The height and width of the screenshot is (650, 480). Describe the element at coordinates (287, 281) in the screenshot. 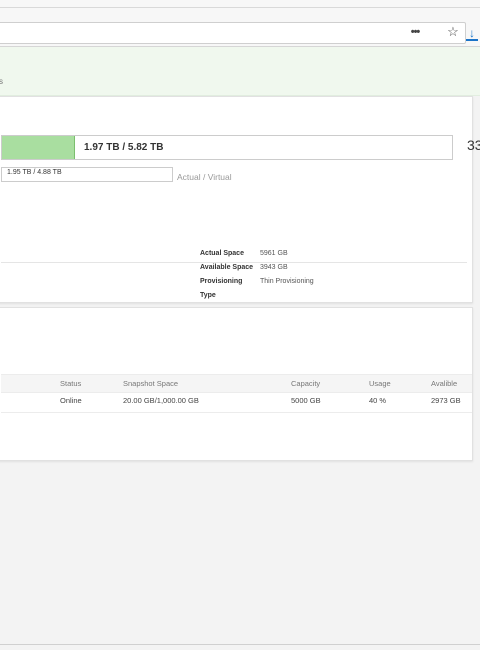

I see `detail-value: Thin Provisioning` at that location.